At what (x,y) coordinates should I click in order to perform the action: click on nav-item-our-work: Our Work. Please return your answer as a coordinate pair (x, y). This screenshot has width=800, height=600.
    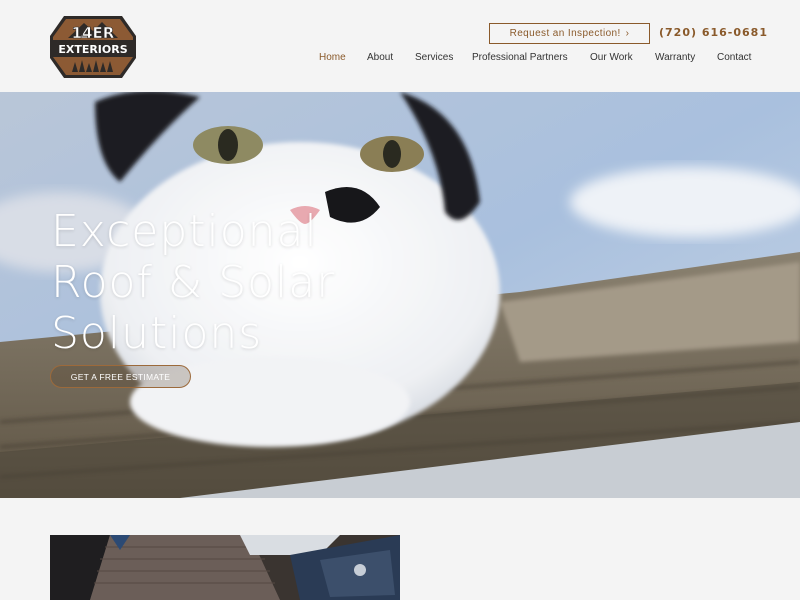
    Looking at the image, I should click on (611, 57).